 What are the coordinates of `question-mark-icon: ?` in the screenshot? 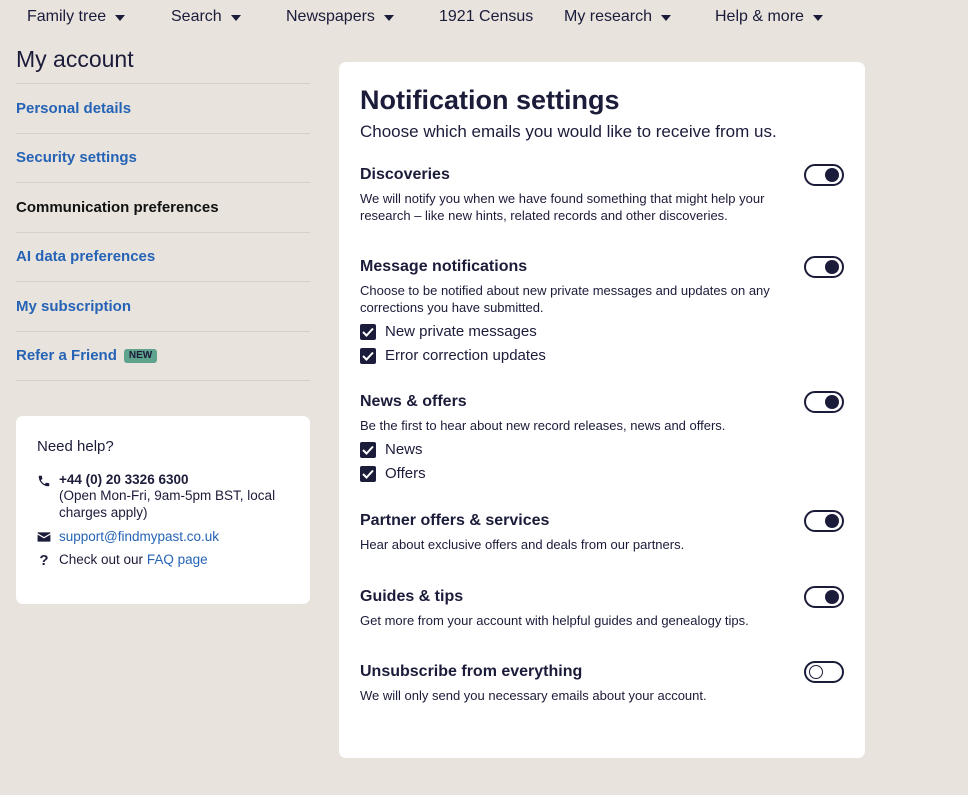 It's located at (44, 560).